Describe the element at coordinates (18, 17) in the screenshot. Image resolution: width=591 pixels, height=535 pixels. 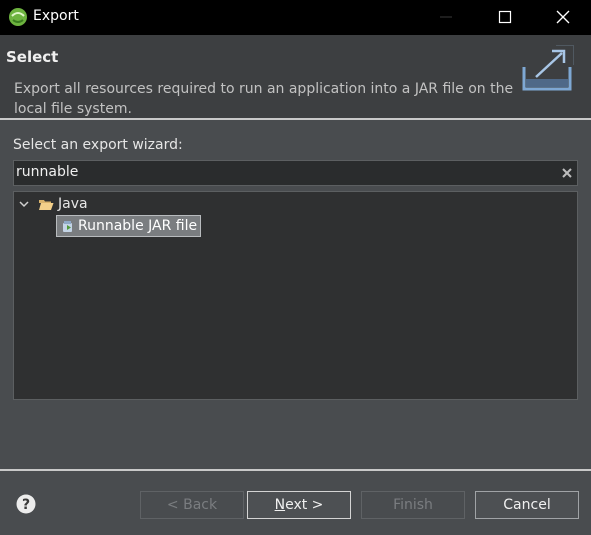
I see `eclipse-icon` at that location.